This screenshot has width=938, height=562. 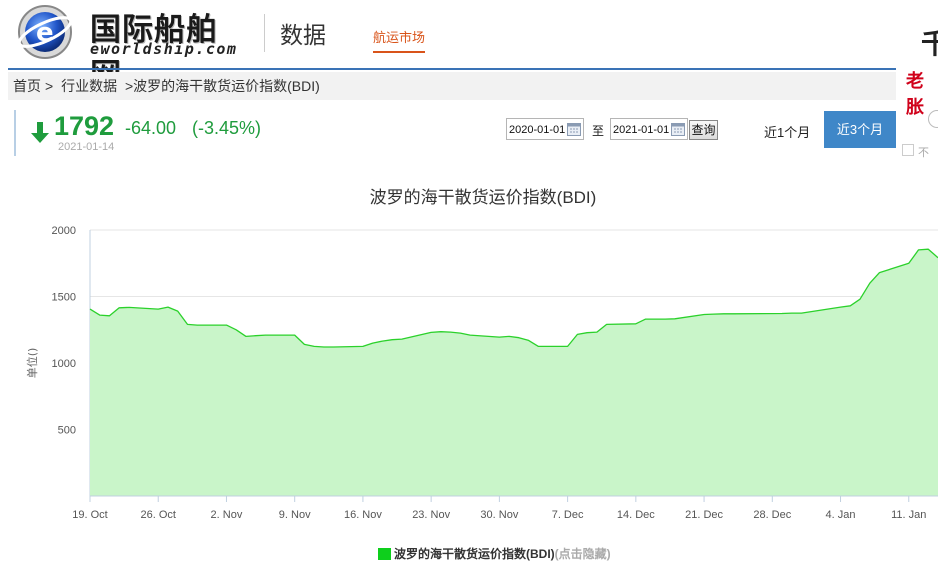 I want to click on x-tick-label: 9. Nov, so click(x=295, y=515).